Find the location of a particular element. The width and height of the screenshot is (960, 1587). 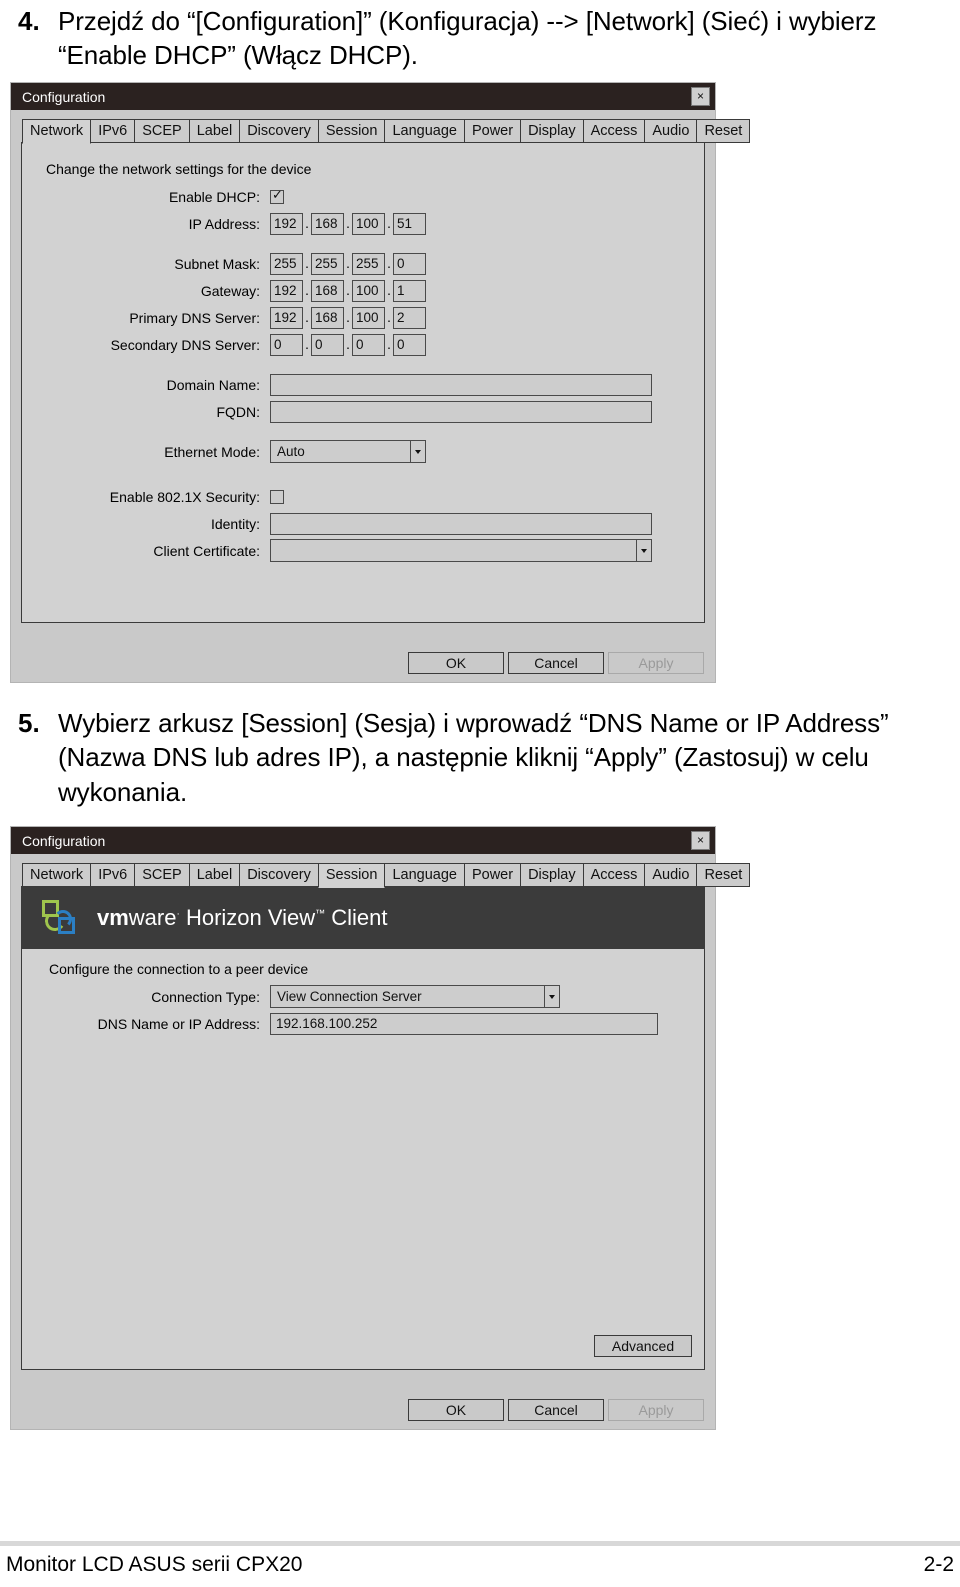

secondary-dns-octet-2: 0 is located at coordinates (327, 344).